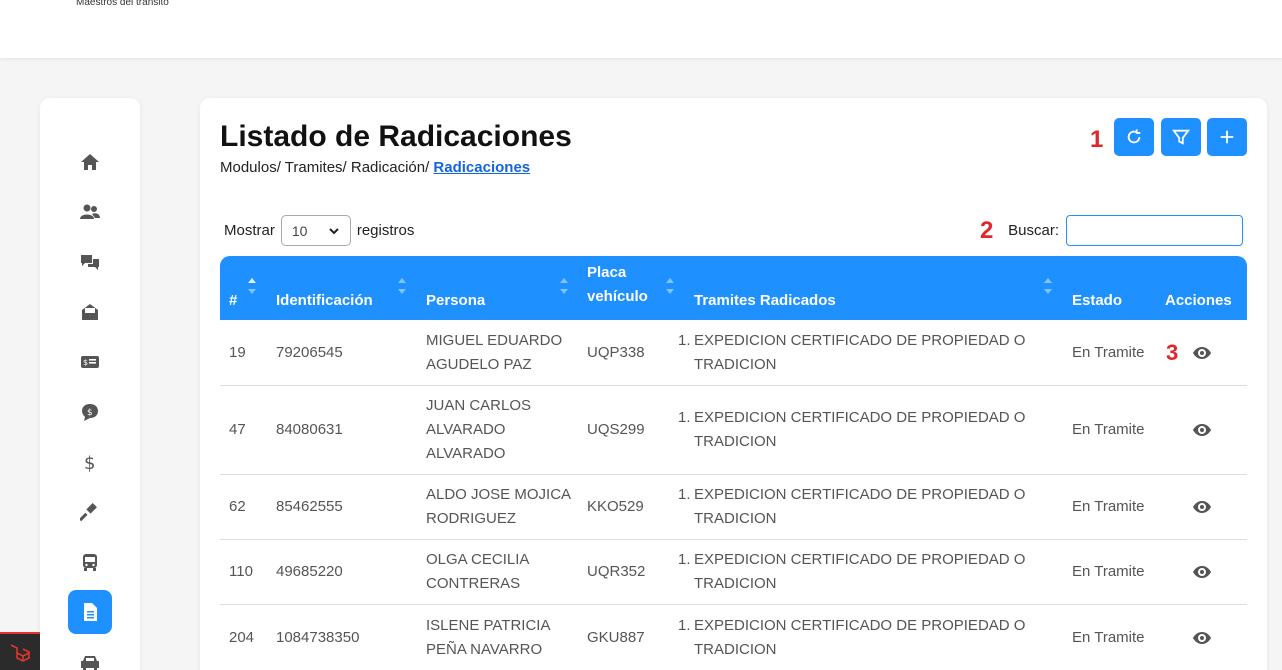 The image size is (1282, 670). I want to click on cell-persona: OLGA CECILIA CONTRERAS, so click(478, 571).